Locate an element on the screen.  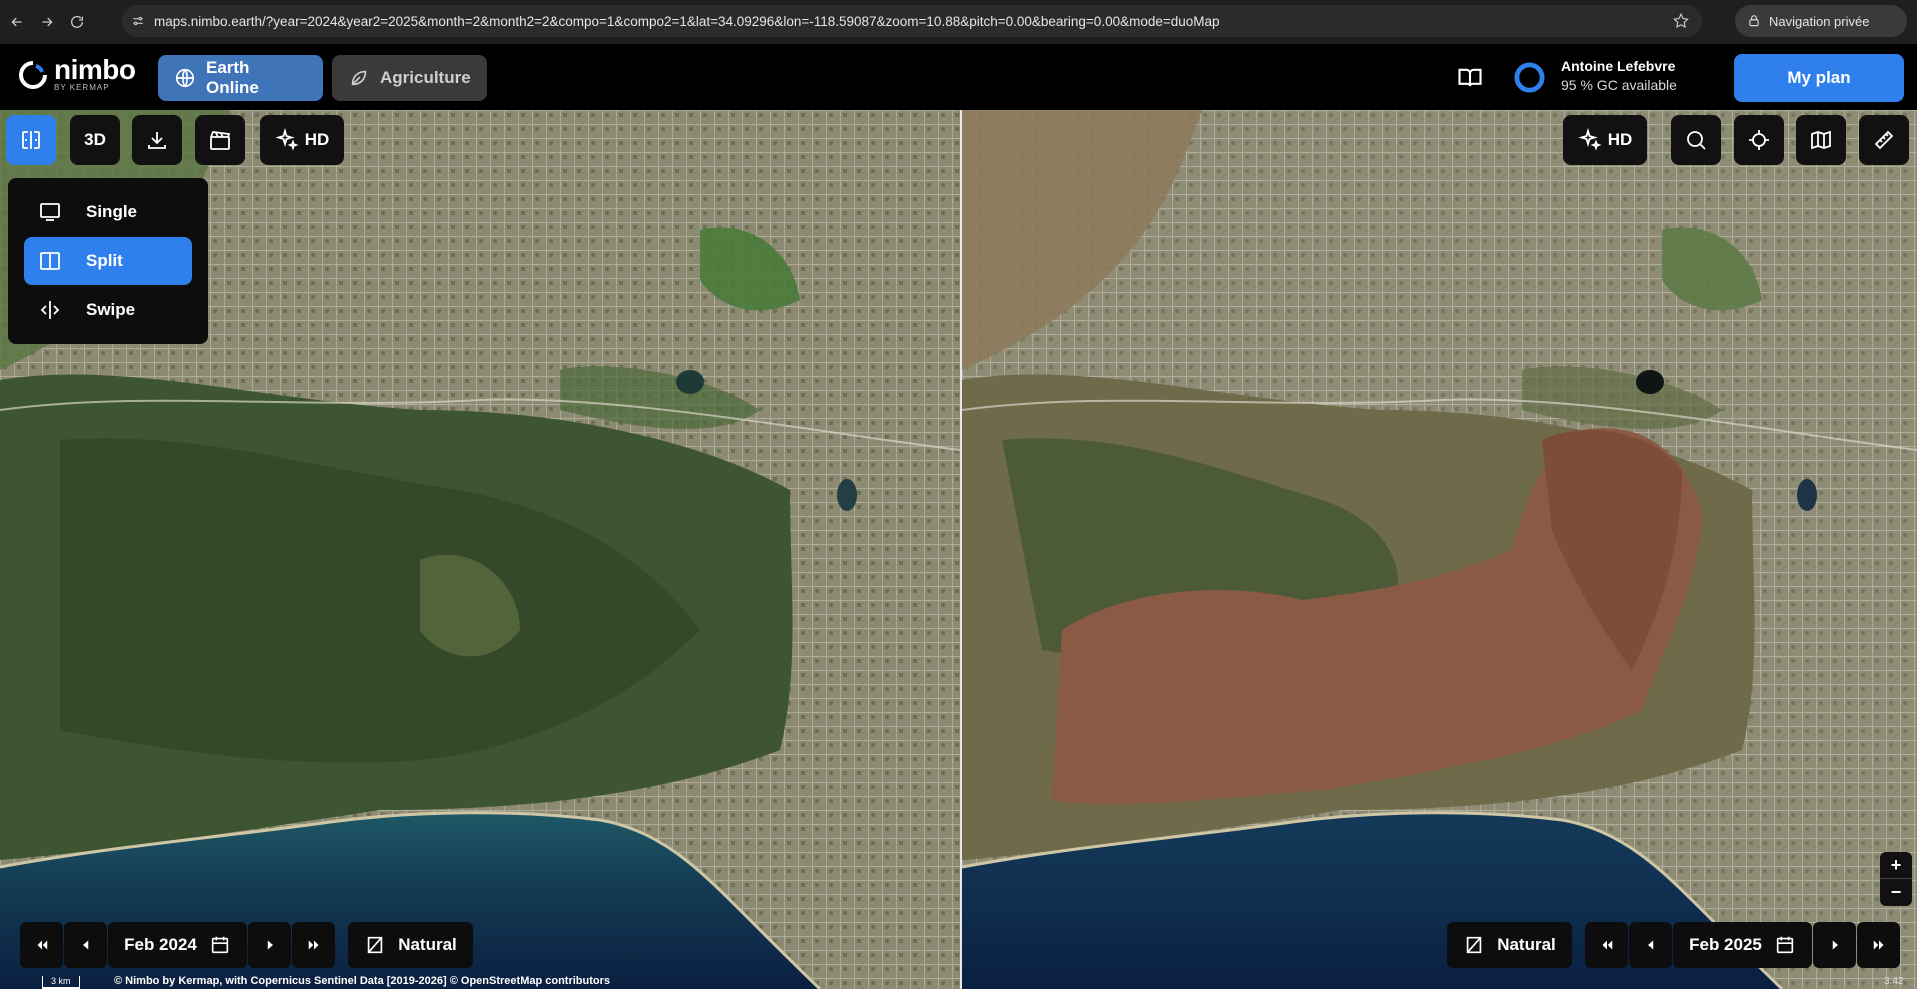
mode-split: Split is located at coordinates (108, 261).